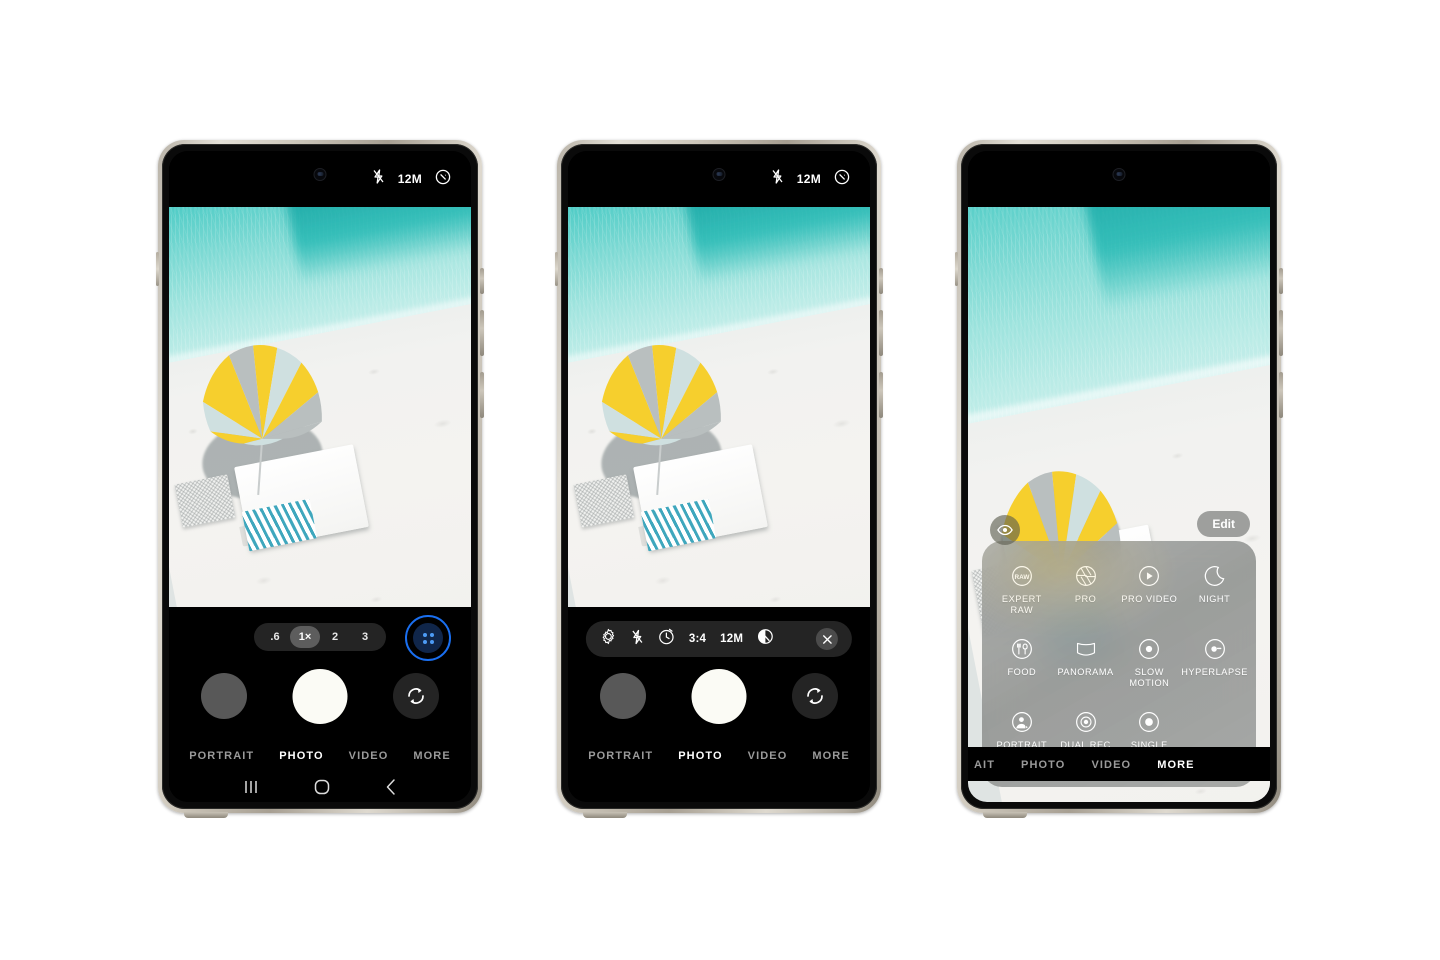 Image resolution: width=1440 pixels, height=960 pixels. What do you see at coordinates (391, 787) in the screenshot?
I see `back-icon` at bounding box center [391, 787].